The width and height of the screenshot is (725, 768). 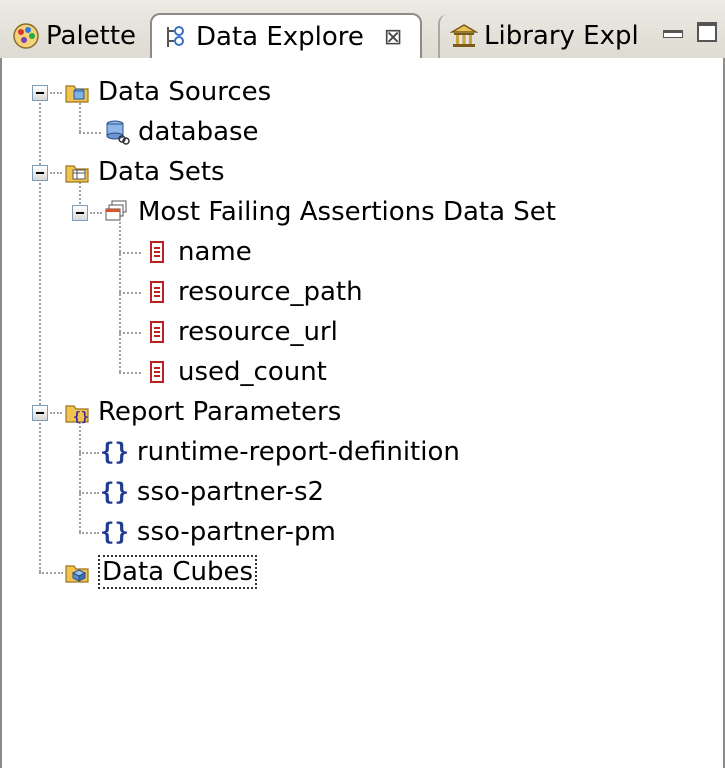 I want to click on tree-node-parameter: {} runtime-report-definition, so click(x=280, y=452).